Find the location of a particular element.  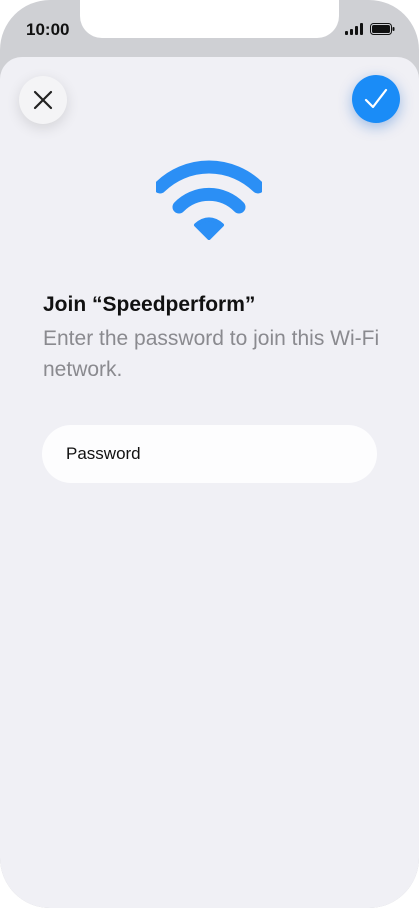

password-field is located at coordinates (209, 454).